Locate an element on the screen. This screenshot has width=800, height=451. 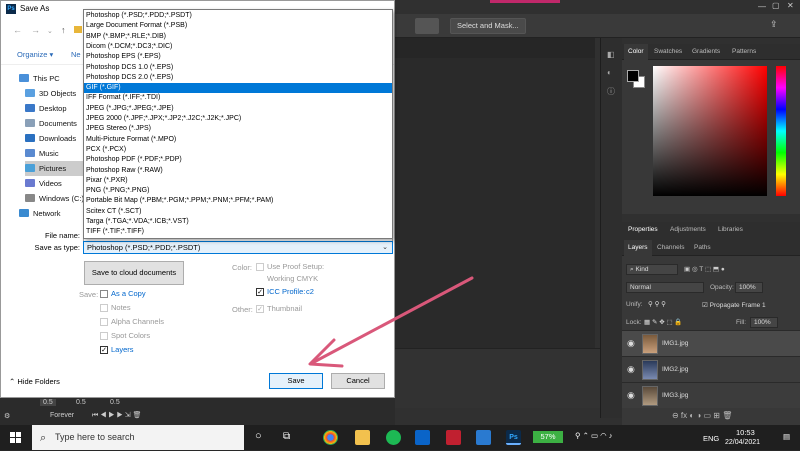
hide-folders-toggle: ⌃ Hide Folders is located at coordinates (34, 381).